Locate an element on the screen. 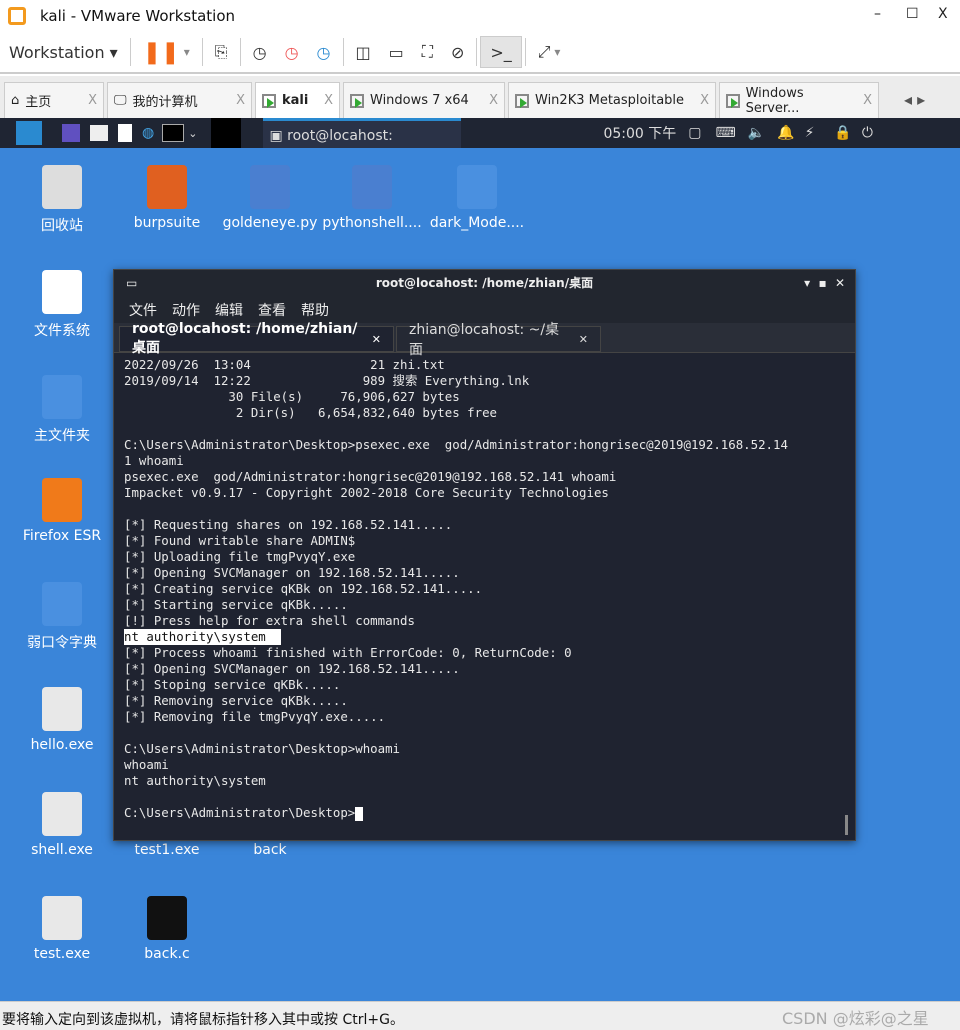 This screenshot has height=1030, width=960. tab-home: ⌂ 主页 X is located at coordinates (54, 100).